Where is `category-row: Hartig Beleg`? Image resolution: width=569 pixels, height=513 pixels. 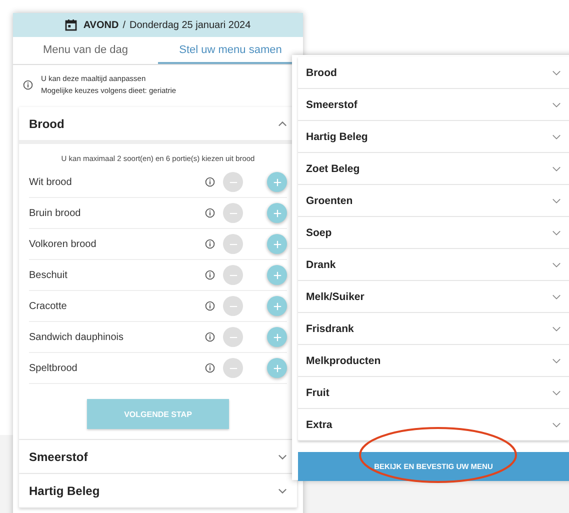
category-row: Hartig Beleg is located at coordinates (433, 137).